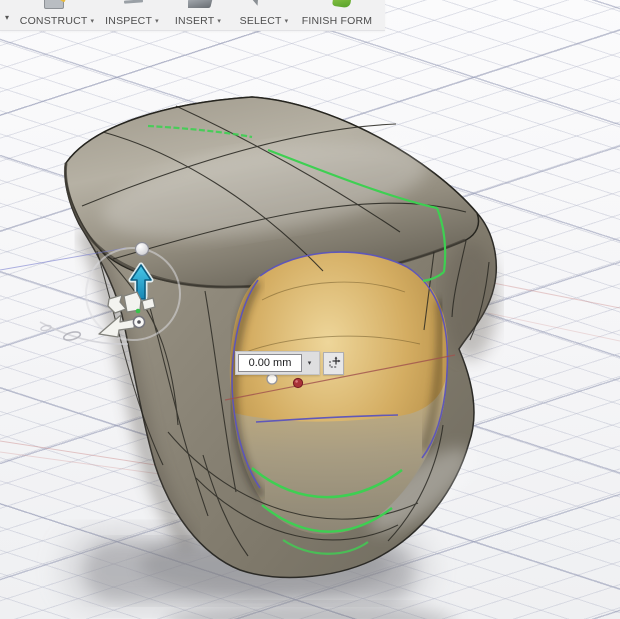 This screenshot has height=619, width=620. Describe the element at coordinates (53, 21) in the screenshot. I see `menu-construct-label: CONSTRUCT` at that location.